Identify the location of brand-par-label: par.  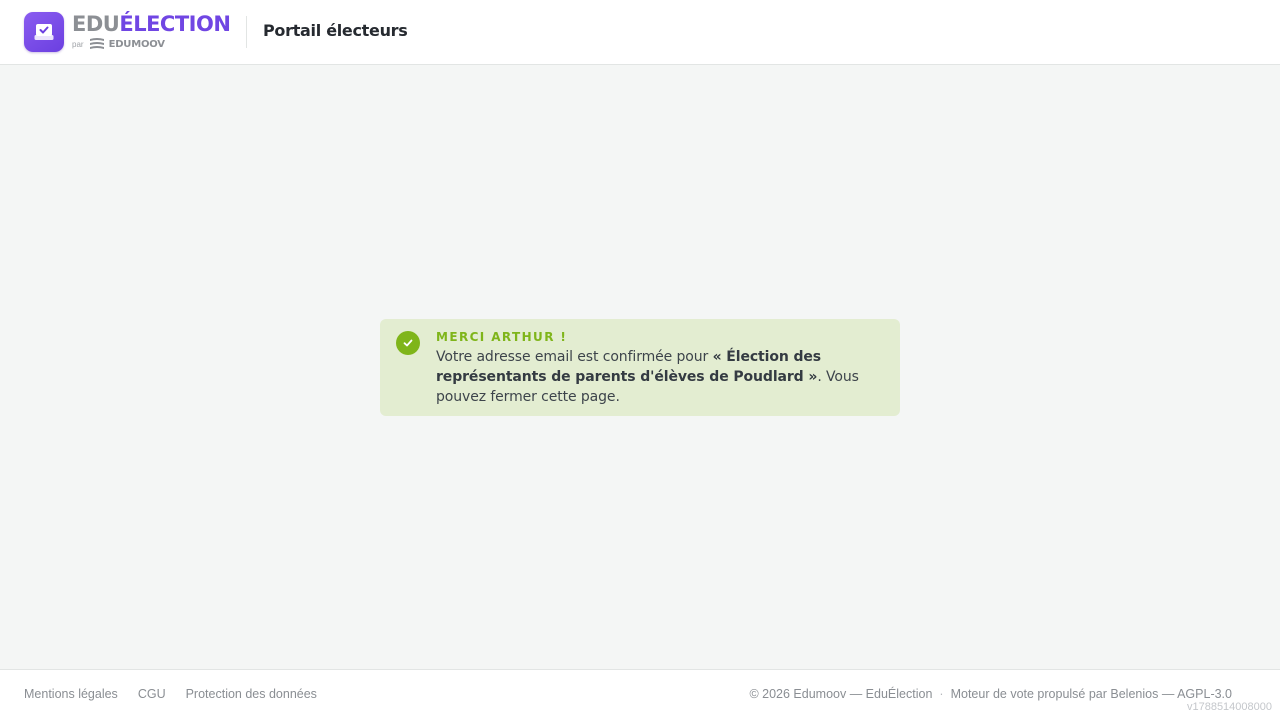
(78, 44).